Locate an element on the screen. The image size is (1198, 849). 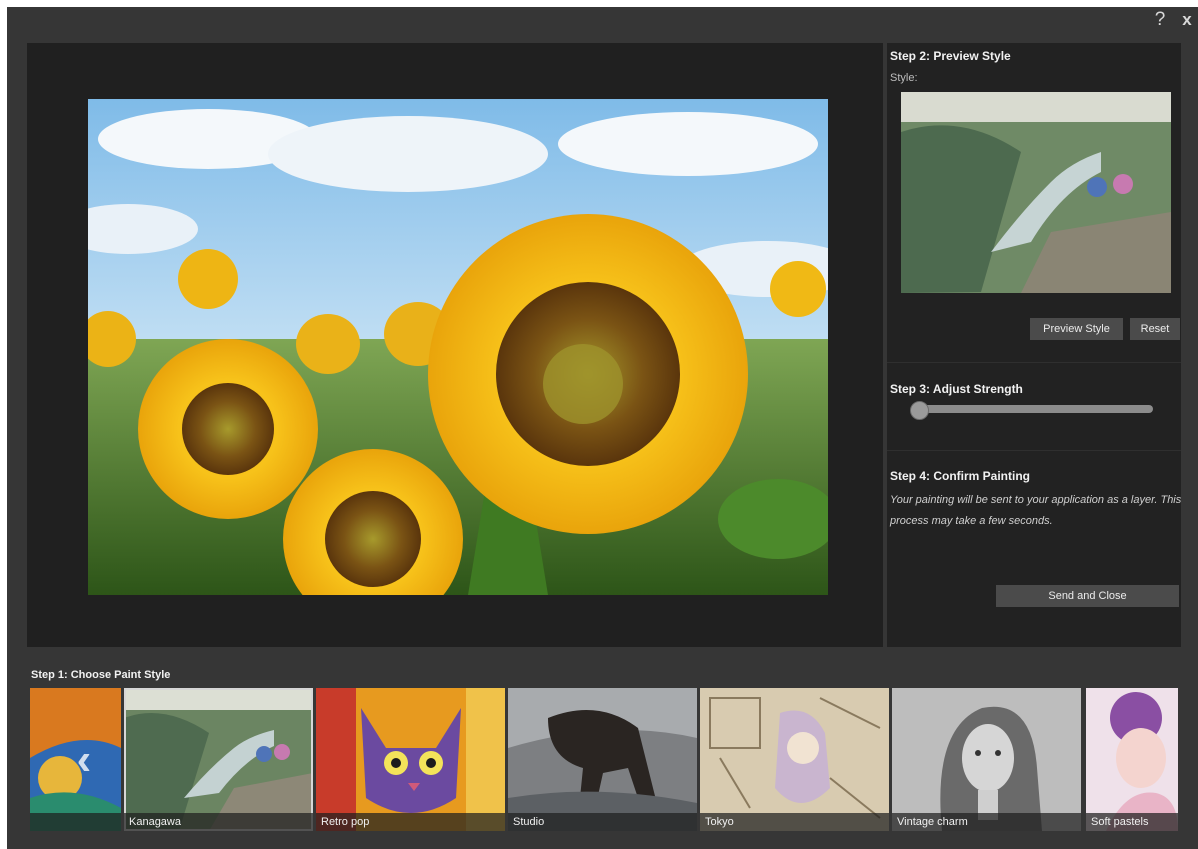
step2-title: Step 2: Preview Style is located at coordinates (950, 56).